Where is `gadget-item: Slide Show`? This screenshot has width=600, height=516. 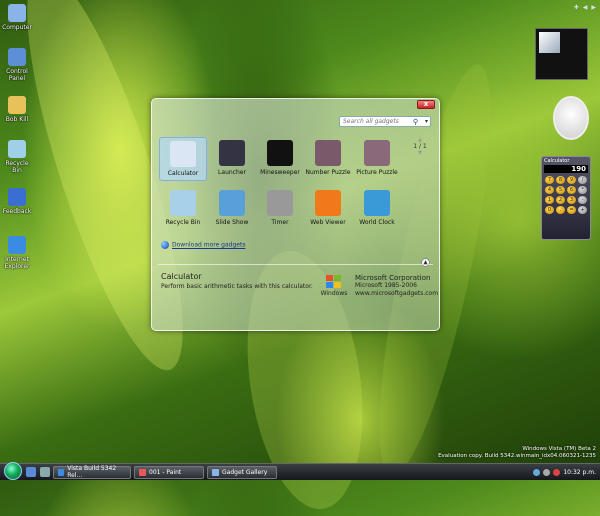
gadget-item: Slide Show is located at coordinates (232, 208).